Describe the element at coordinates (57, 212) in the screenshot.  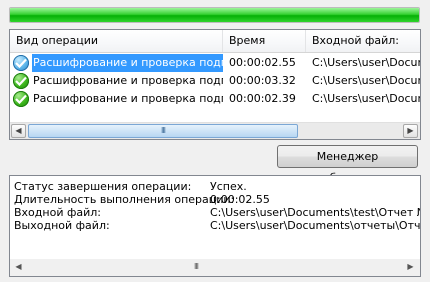
I see `detail-label: Входной файл:` at that location.